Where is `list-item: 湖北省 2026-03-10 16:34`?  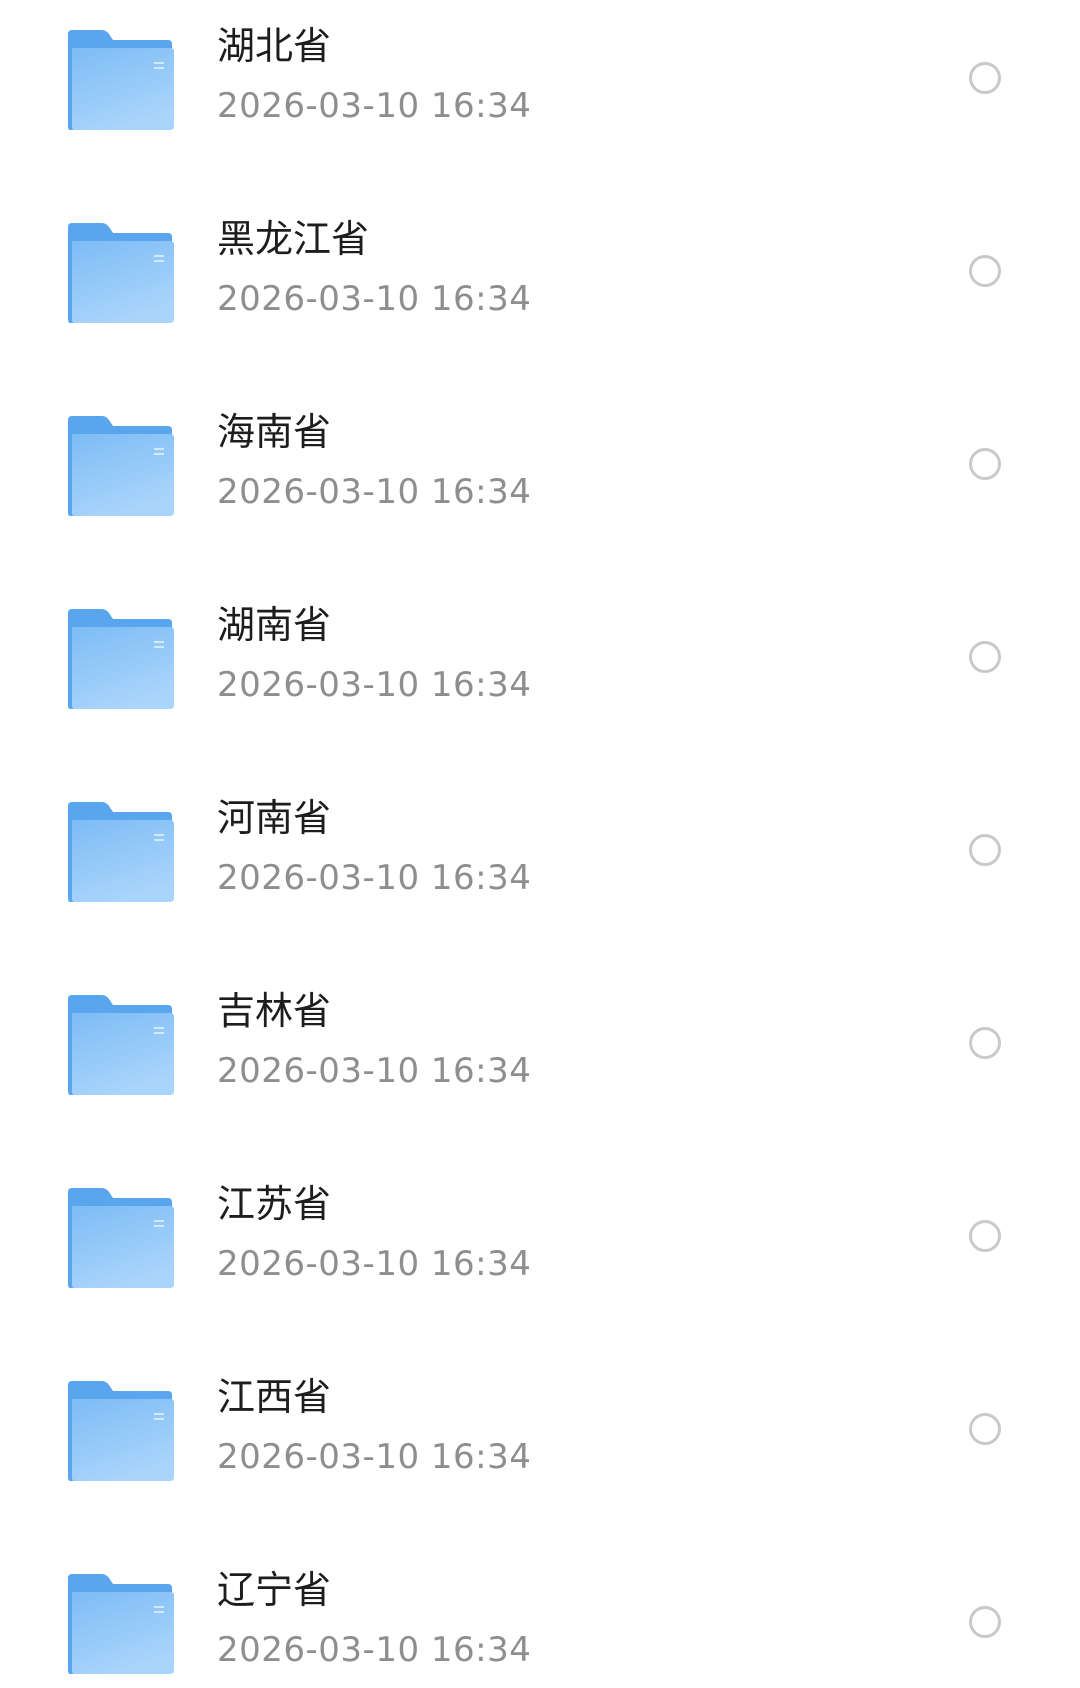
list-item: 湖北省 2026-03-10 16:34 is located at coordinates (540, 96).